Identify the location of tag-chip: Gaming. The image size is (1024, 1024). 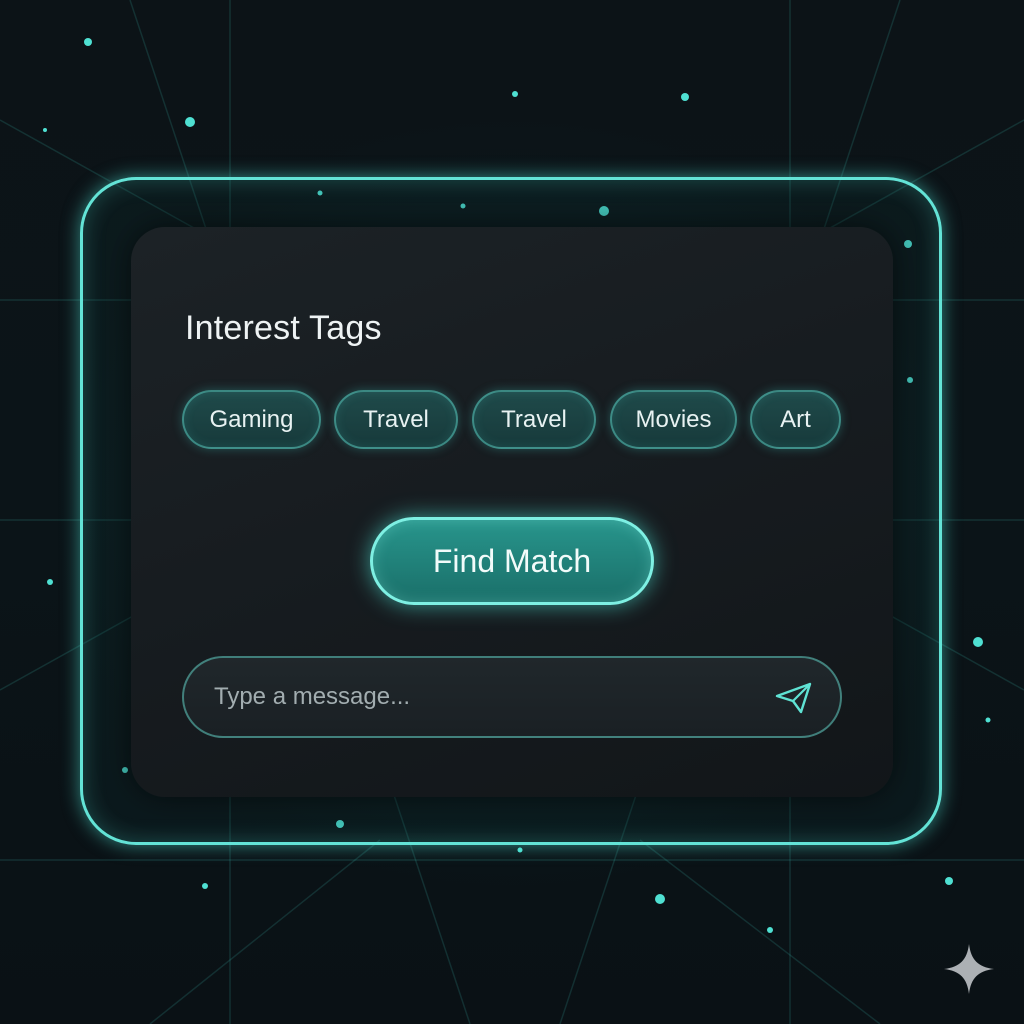
(251, 419).